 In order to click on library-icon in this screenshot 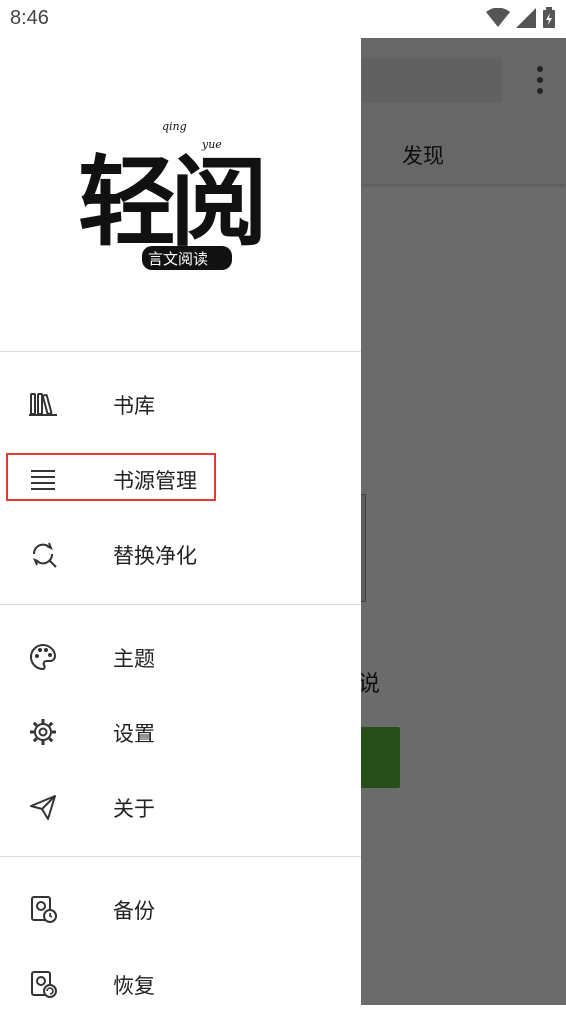, I will do `click(43, 404)`.